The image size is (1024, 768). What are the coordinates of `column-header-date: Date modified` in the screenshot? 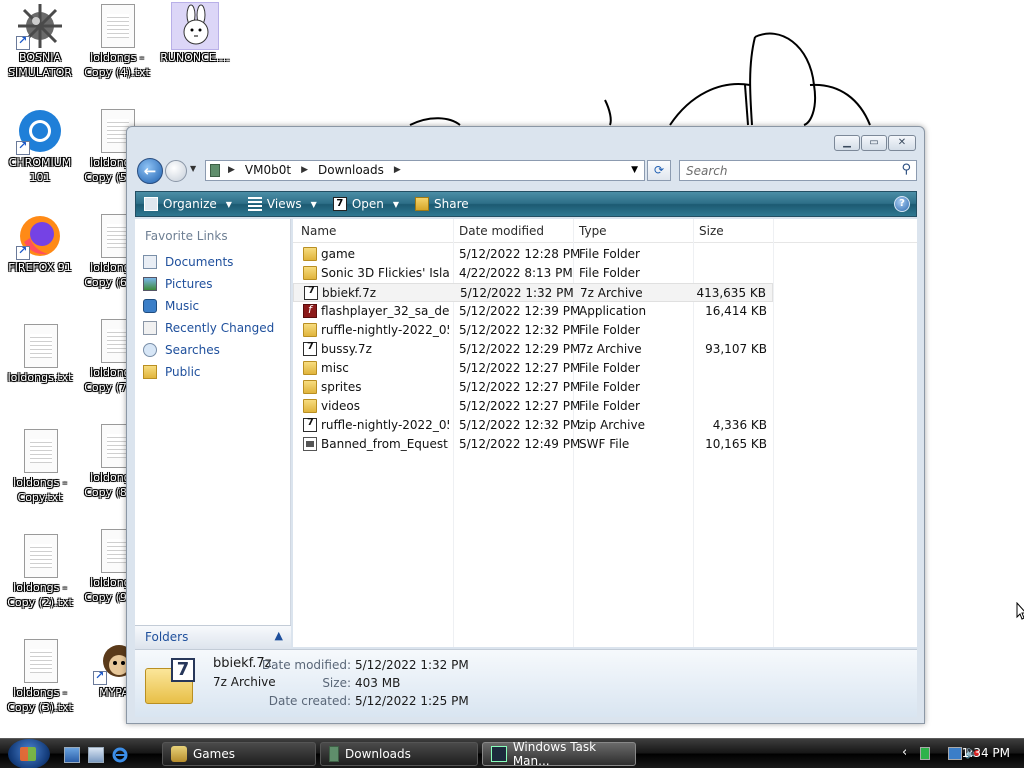 It's located at (501, 231).